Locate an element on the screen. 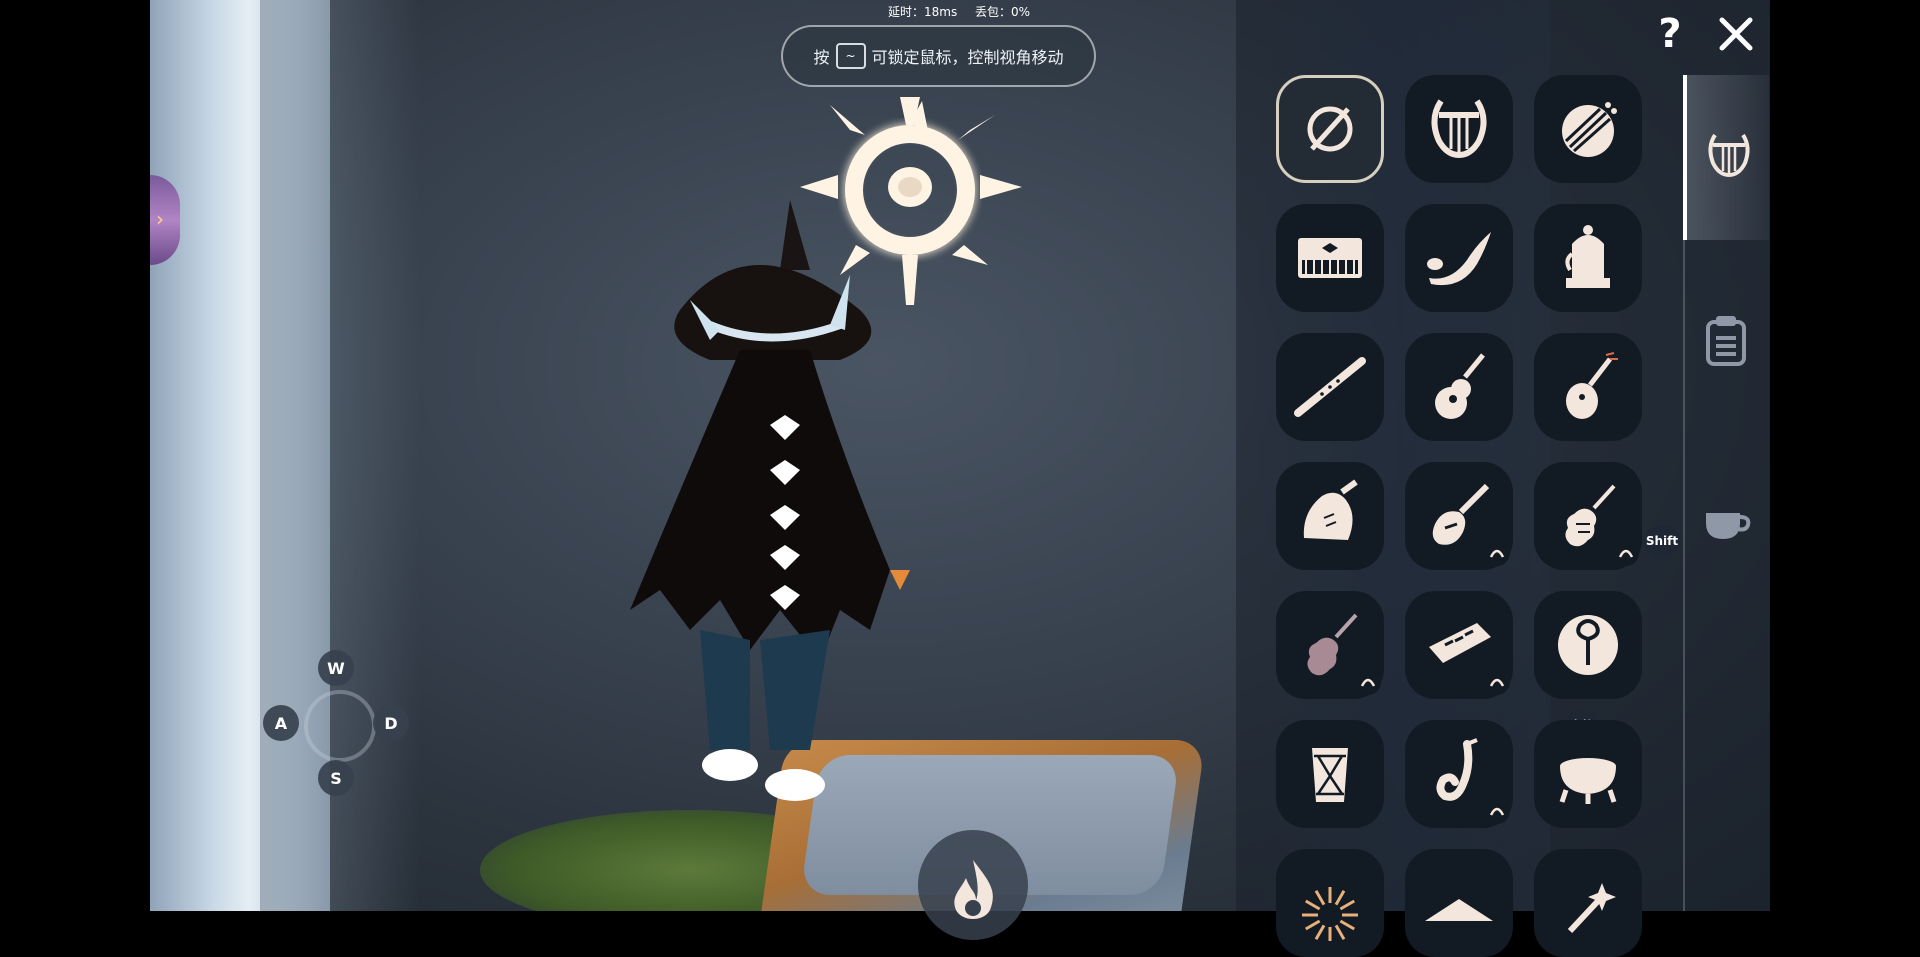 The image size is (1920, 957). mouse-lock-hint: 按 ~ 可锁定鼠标，控制视角移动 is located at coordinates (938, 56).